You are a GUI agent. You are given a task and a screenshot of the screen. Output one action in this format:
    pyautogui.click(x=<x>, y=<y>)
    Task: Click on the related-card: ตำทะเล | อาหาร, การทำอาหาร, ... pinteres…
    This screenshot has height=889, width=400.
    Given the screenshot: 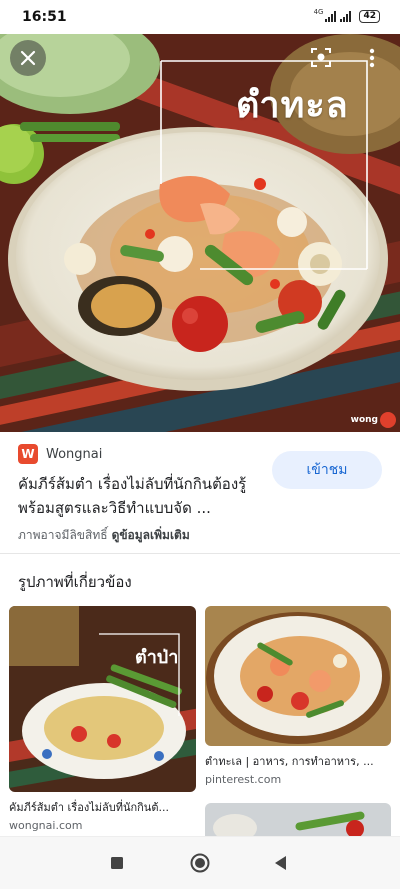 What is the action you would take?
    pyautogui.click(x=298, y=696)
    